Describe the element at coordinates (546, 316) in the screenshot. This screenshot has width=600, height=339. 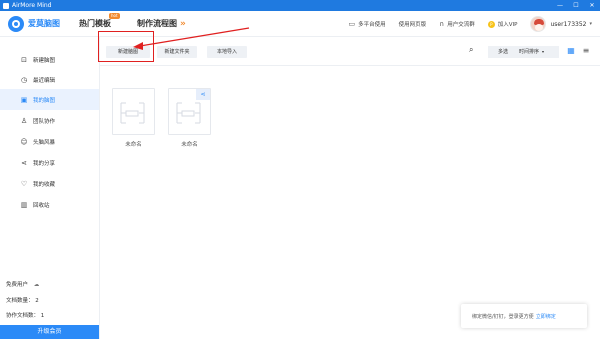
I see `bind-now-link: 立即绑定` at that location.